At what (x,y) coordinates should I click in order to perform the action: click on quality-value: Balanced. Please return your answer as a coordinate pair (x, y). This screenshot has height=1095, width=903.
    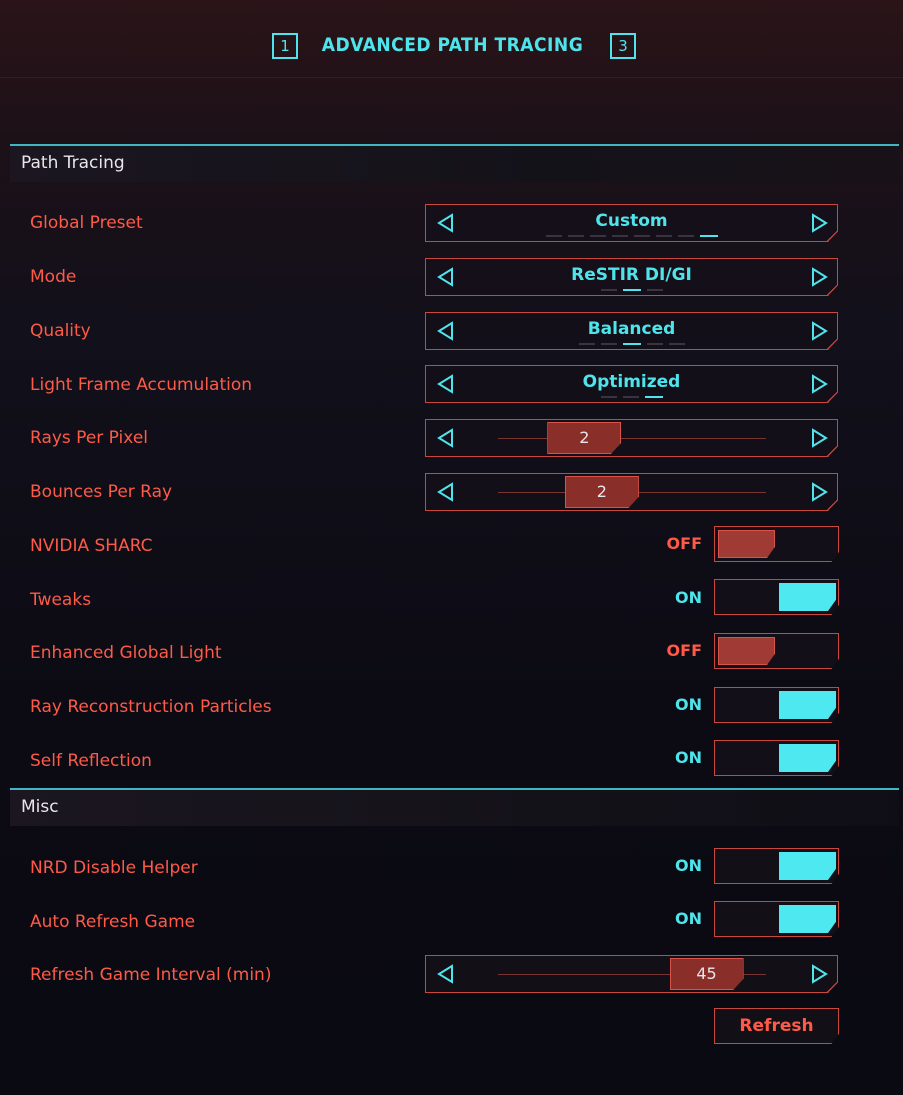
    Looking at the image, I should click on (631, 329).